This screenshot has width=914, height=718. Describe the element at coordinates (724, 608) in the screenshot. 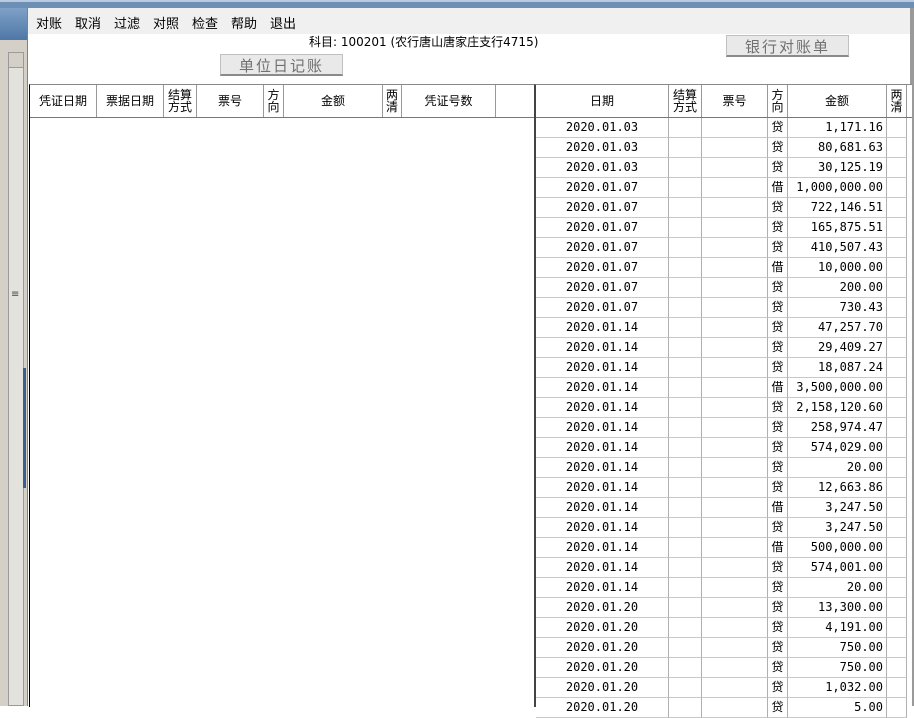

I see `table-row: 2020.01.20 贷 13,300.00` at that location.